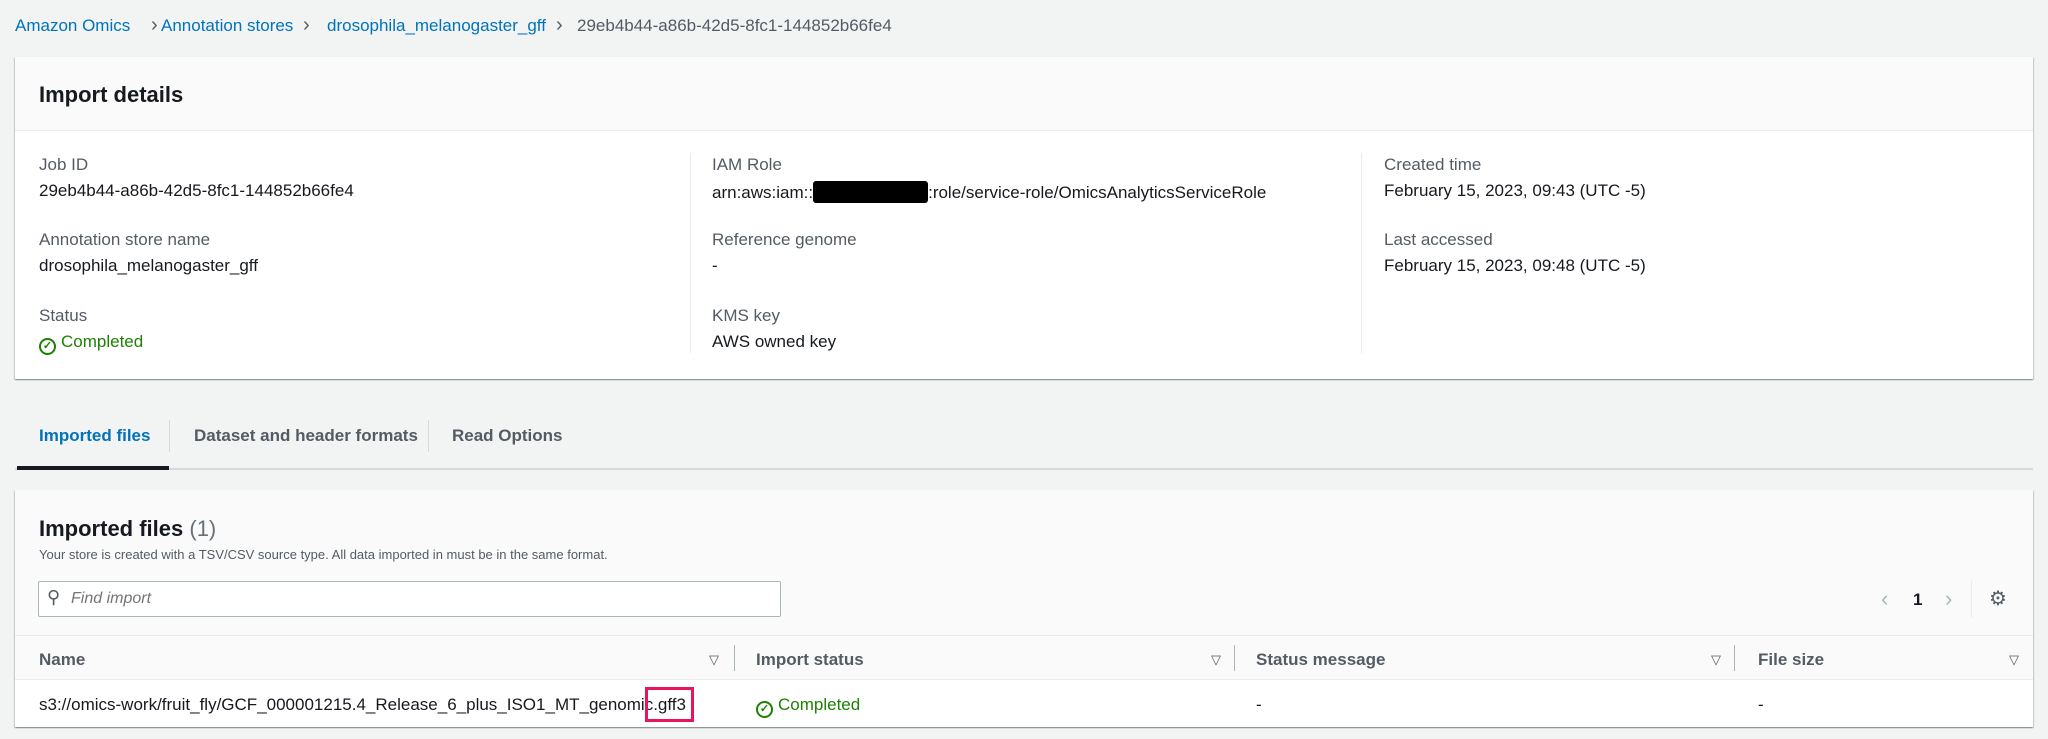 This screenshot has width=2048, height=739. Describe the element at coordinates (148, 265) in the screenshot. I see `store-name-value: drosophila_melanogaster_gff` at that location.